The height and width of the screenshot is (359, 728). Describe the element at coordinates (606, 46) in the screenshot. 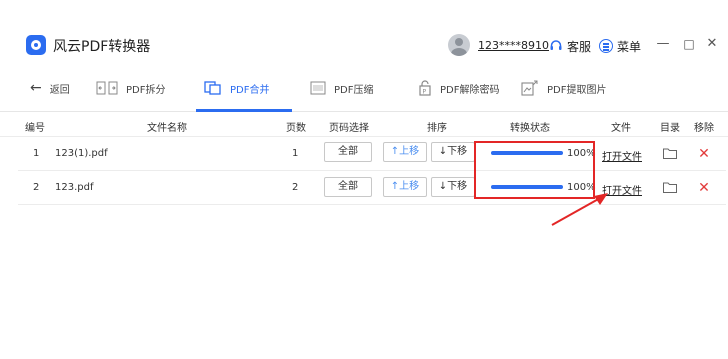

I see `menu-icon` at that location.